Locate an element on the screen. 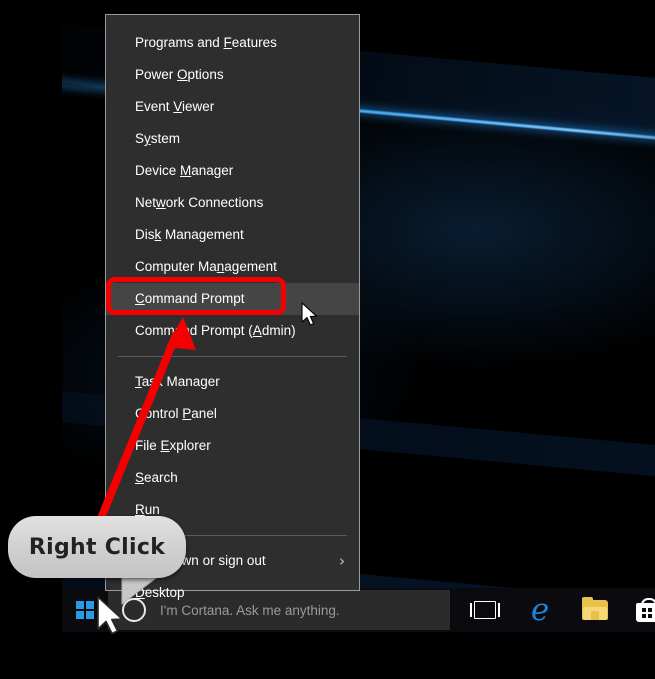  menu-item-event-viewer: Event Viewer is located at coordinates (232, 107).